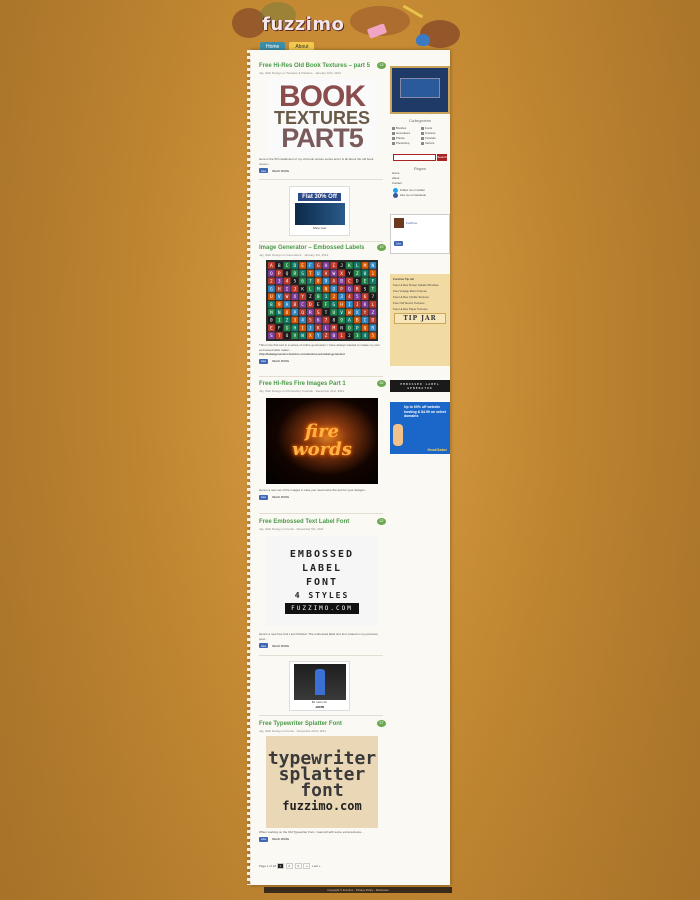 The width and height of the screenshot is (700, 900). Describe the element at coordinates (316, 866) in the screenshot. I see `last-page-link: Last »` at that location.